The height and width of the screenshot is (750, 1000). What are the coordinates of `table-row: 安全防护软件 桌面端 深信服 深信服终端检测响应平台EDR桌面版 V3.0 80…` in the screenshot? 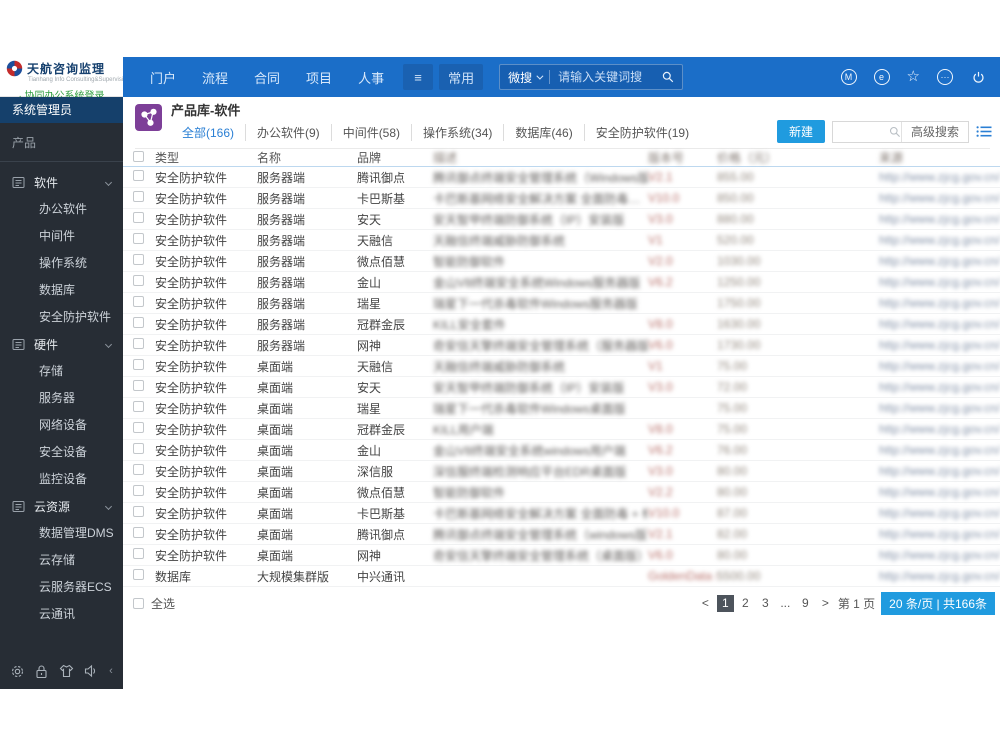 It's located at (561, 471).